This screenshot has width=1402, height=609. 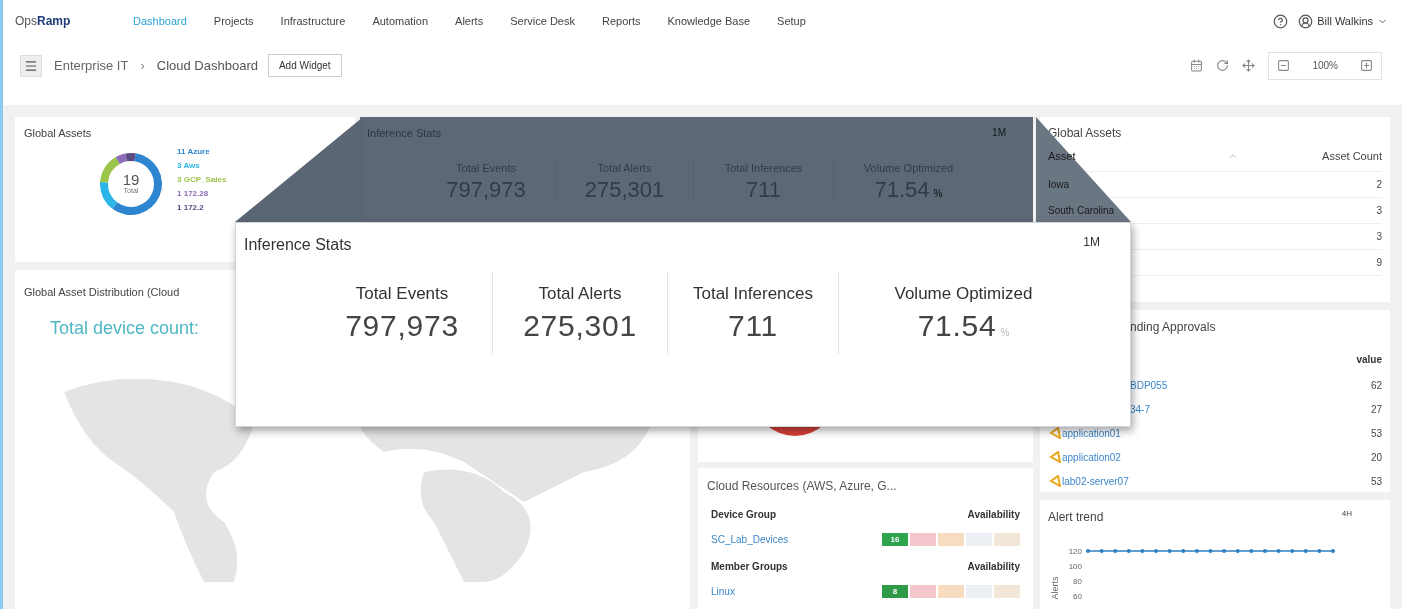 What do you see at coordinates (193, 193) in the screenshot?
I see `legend-item: 1 172.28` at bounding box center [193, 193].